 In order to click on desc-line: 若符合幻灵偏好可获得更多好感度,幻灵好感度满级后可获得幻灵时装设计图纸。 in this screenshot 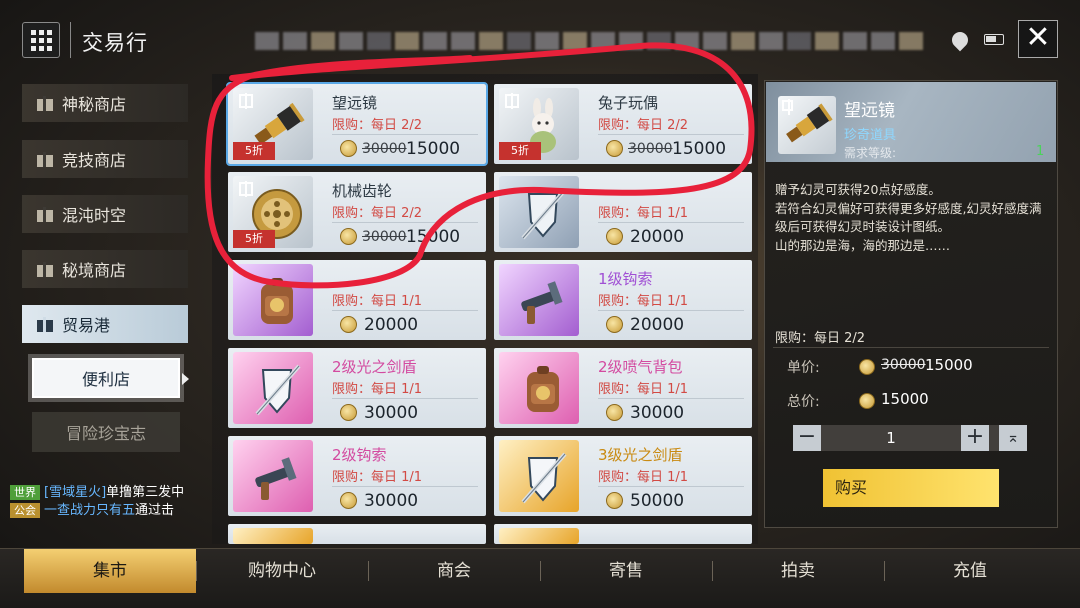, I will do `click(908, 217)`.